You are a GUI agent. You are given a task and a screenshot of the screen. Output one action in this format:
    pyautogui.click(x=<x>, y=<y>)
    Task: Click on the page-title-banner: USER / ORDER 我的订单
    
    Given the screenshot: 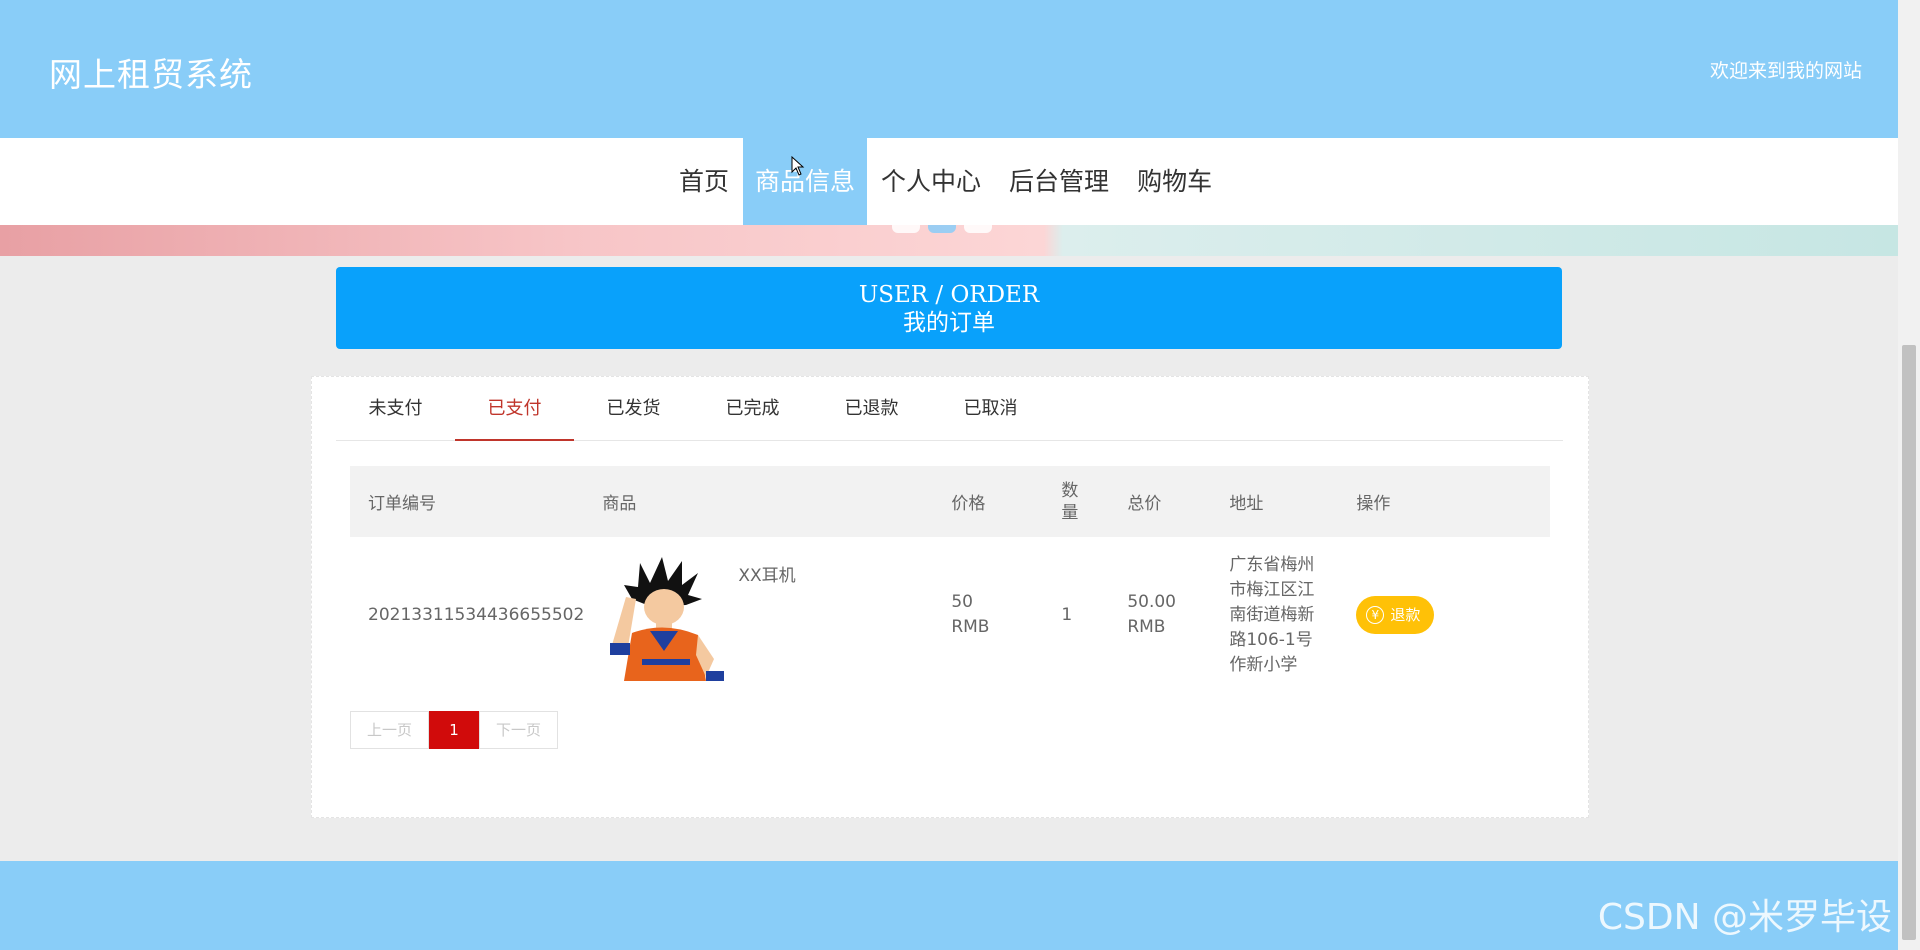 What is the action you would take?
    pyautogui.click(x=949, y=308)
    